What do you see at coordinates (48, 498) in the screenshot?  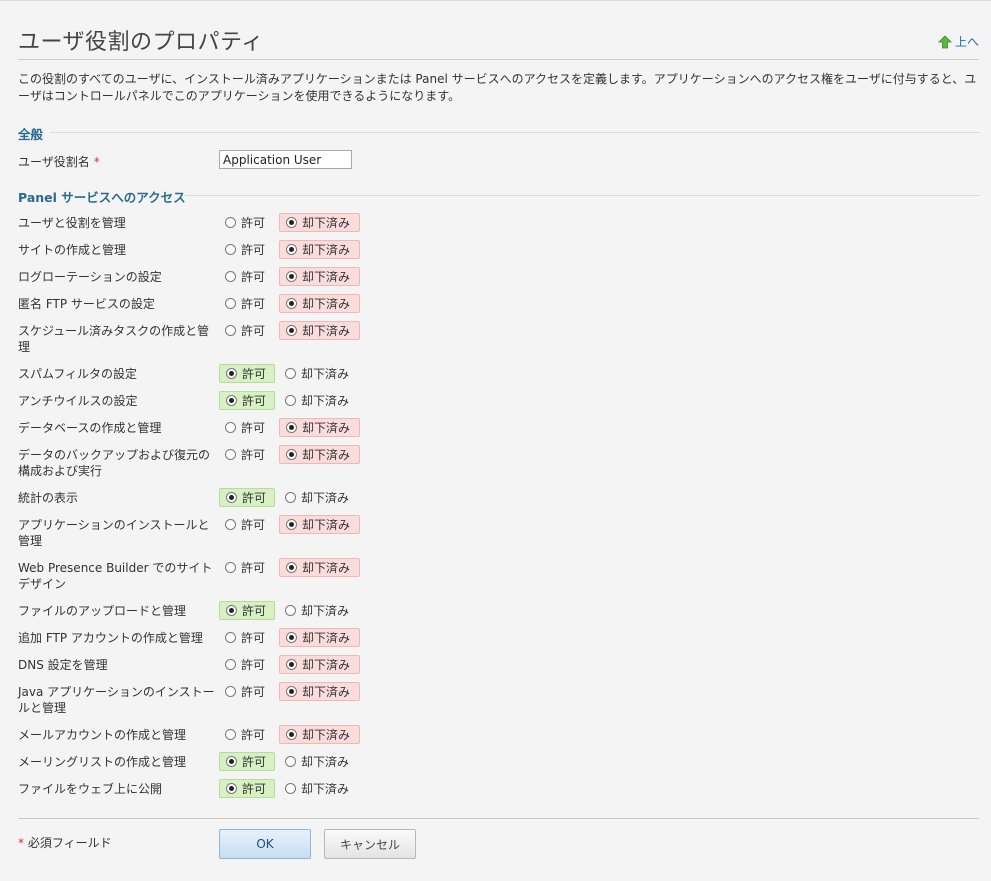 I see `permission-label: 統計の表示` at bounding box center [48, 498].